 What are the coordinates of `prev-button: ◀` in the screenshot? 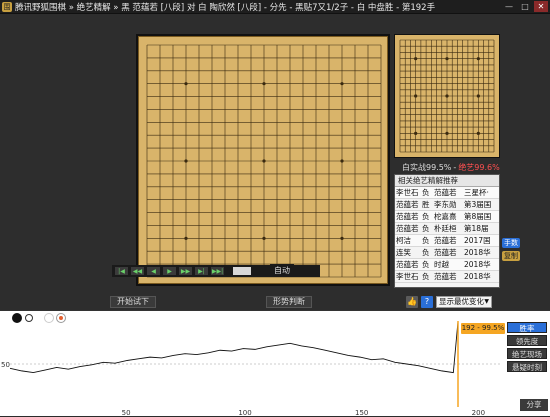 It's located at (153, 271).